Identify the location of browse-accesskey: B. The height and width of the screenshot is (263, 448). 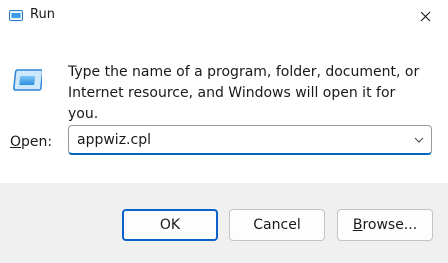
(357, 225).